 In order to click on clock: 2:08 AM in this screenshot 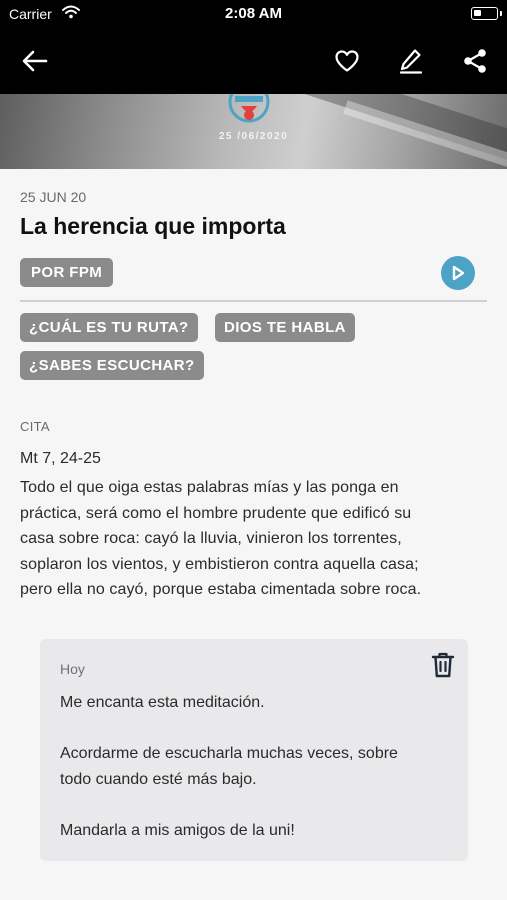, I will do `click(253, 13)`.